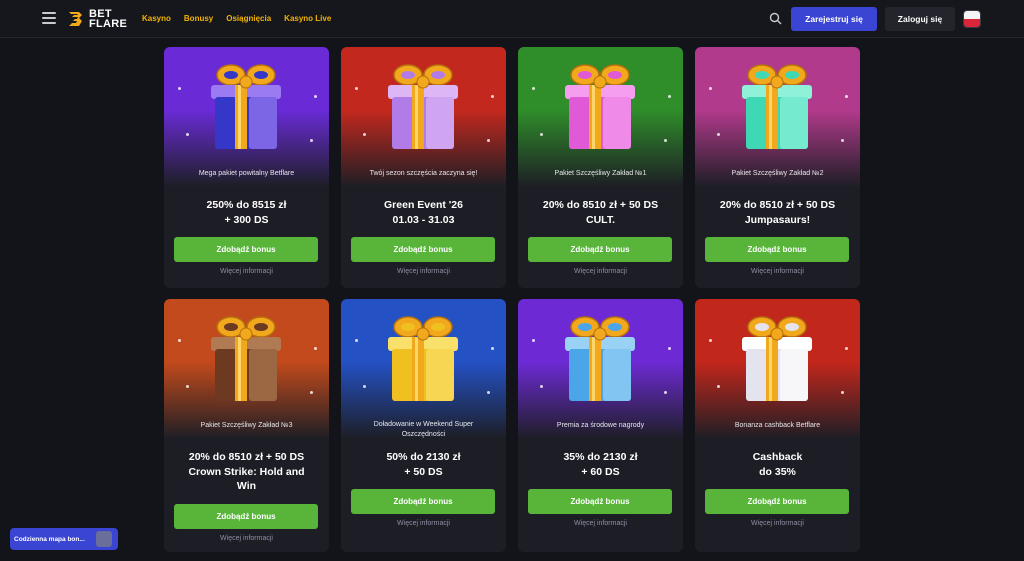 This screenshot has width=1024, height=561. Describe the element at coordinates (423, 430) in the screenshot. I see `card-subtitle: Doładowanie w Weekend Super Oszczędności` at that location.